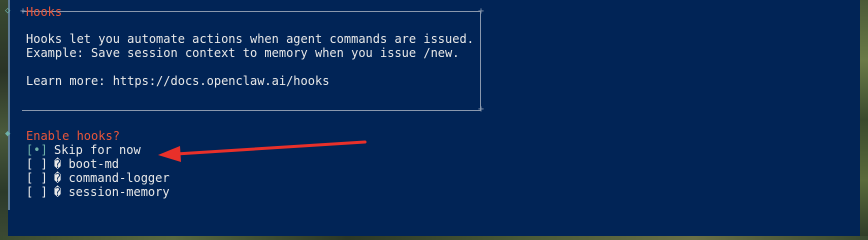 This screenshot has height=240, width=868. Describe the element at coordinates (434, 238) in the screenshot. I see `desktop-background-bottom` at that location.